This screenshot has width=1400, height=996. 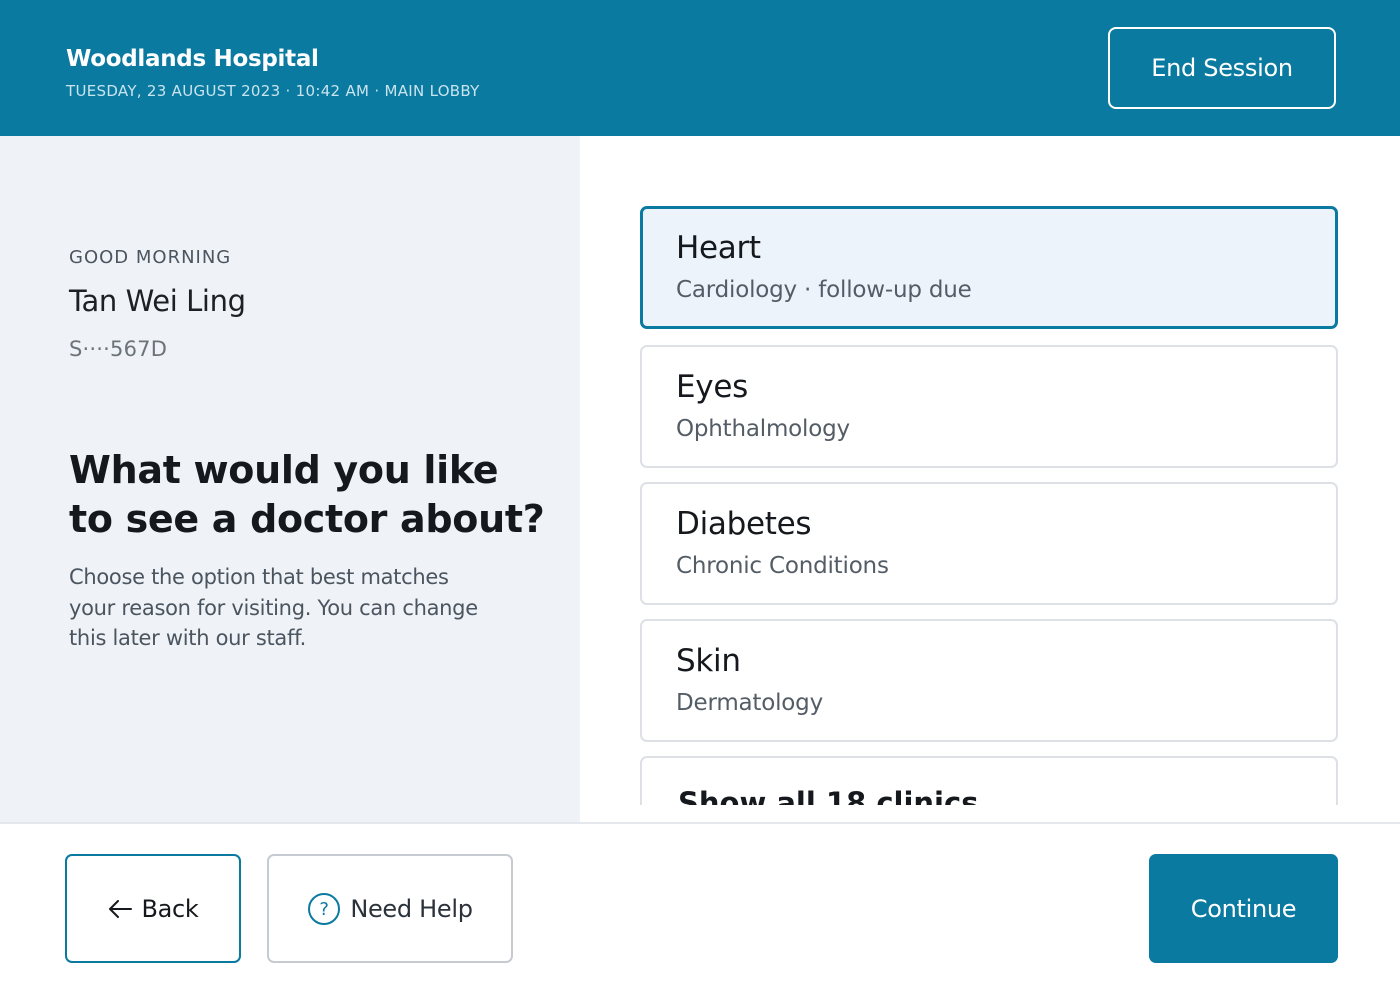 I want to click on clinic-title: Heart, so click(x=718, y=248).